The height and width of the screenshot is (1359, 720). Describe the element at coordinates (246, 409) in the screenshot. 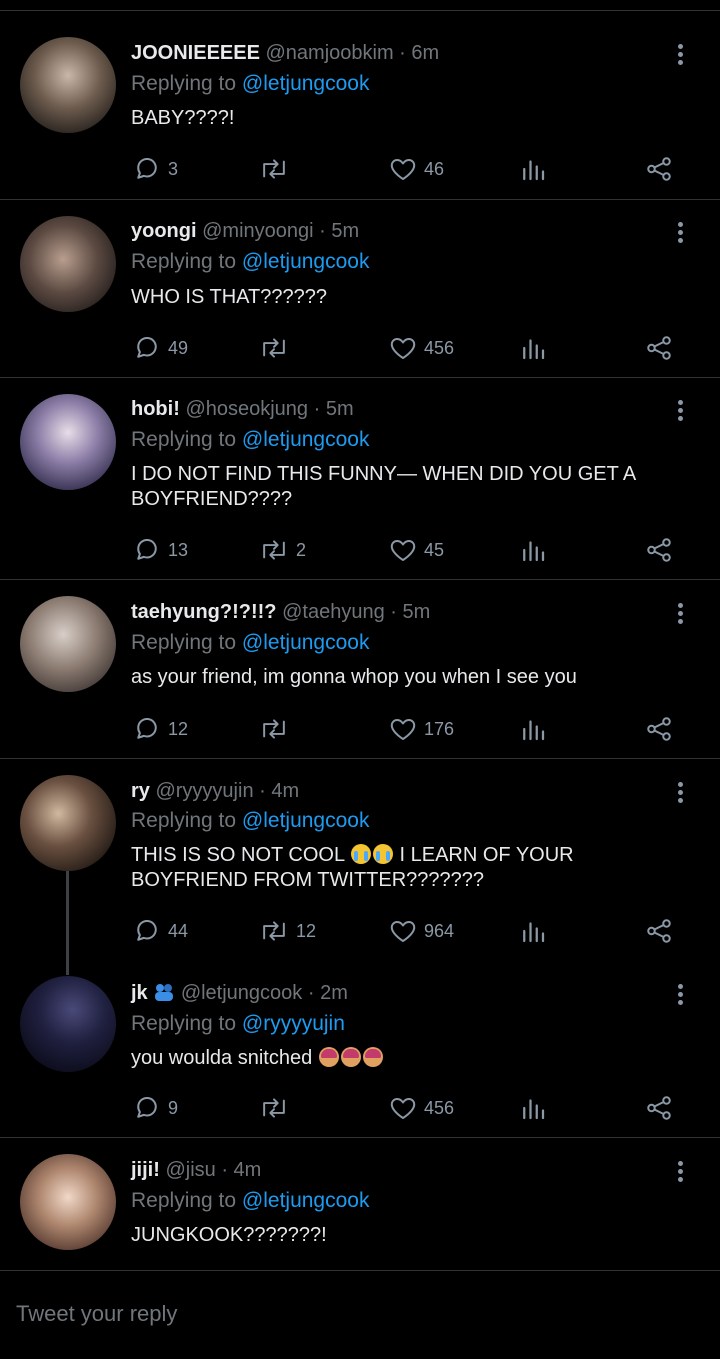

I see `handle: @hoseokjung` at that location.